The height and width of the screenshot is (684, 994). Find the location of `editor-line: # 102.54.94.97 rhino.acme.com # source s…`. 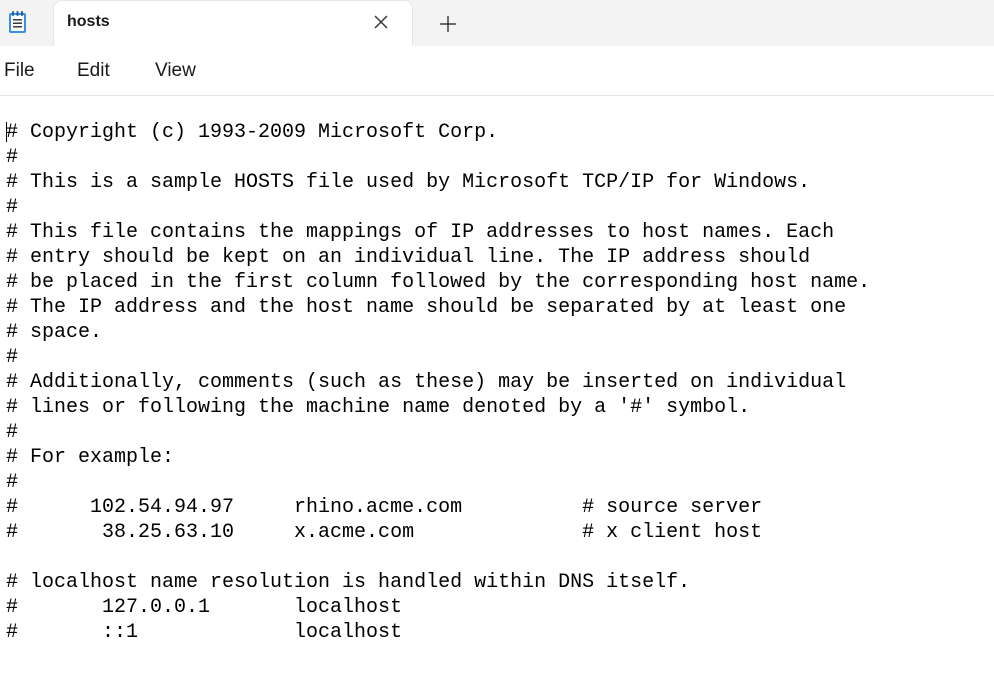

editor-line: # 102.54.94.97 rhino.acme.com # source s… is located at coordinates (384, 507).